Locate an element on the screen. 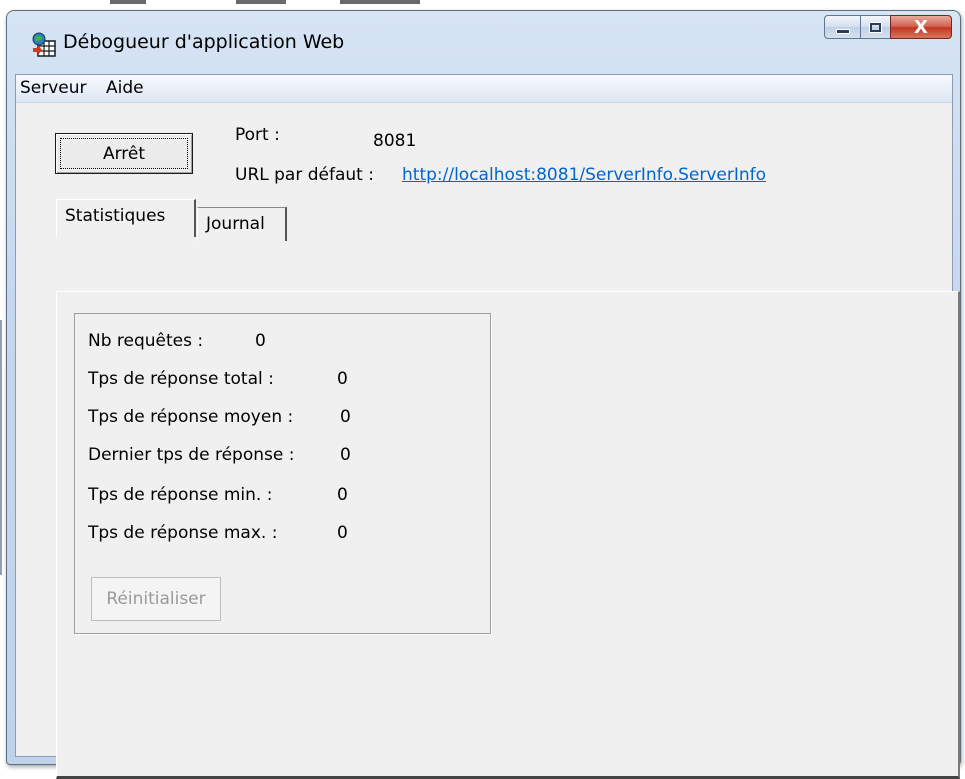 This screenshot has width=965, height=779. stop-server-button-label: Arrêt is located at coordinates (124, 153).